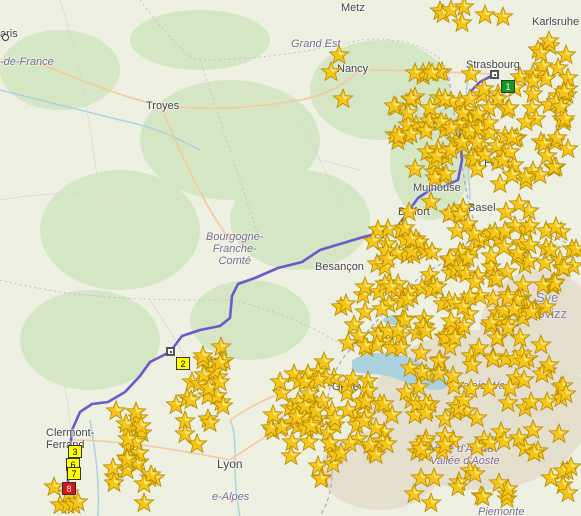  I want to click on place-label-troyes: Troyes, so click(163, 106).